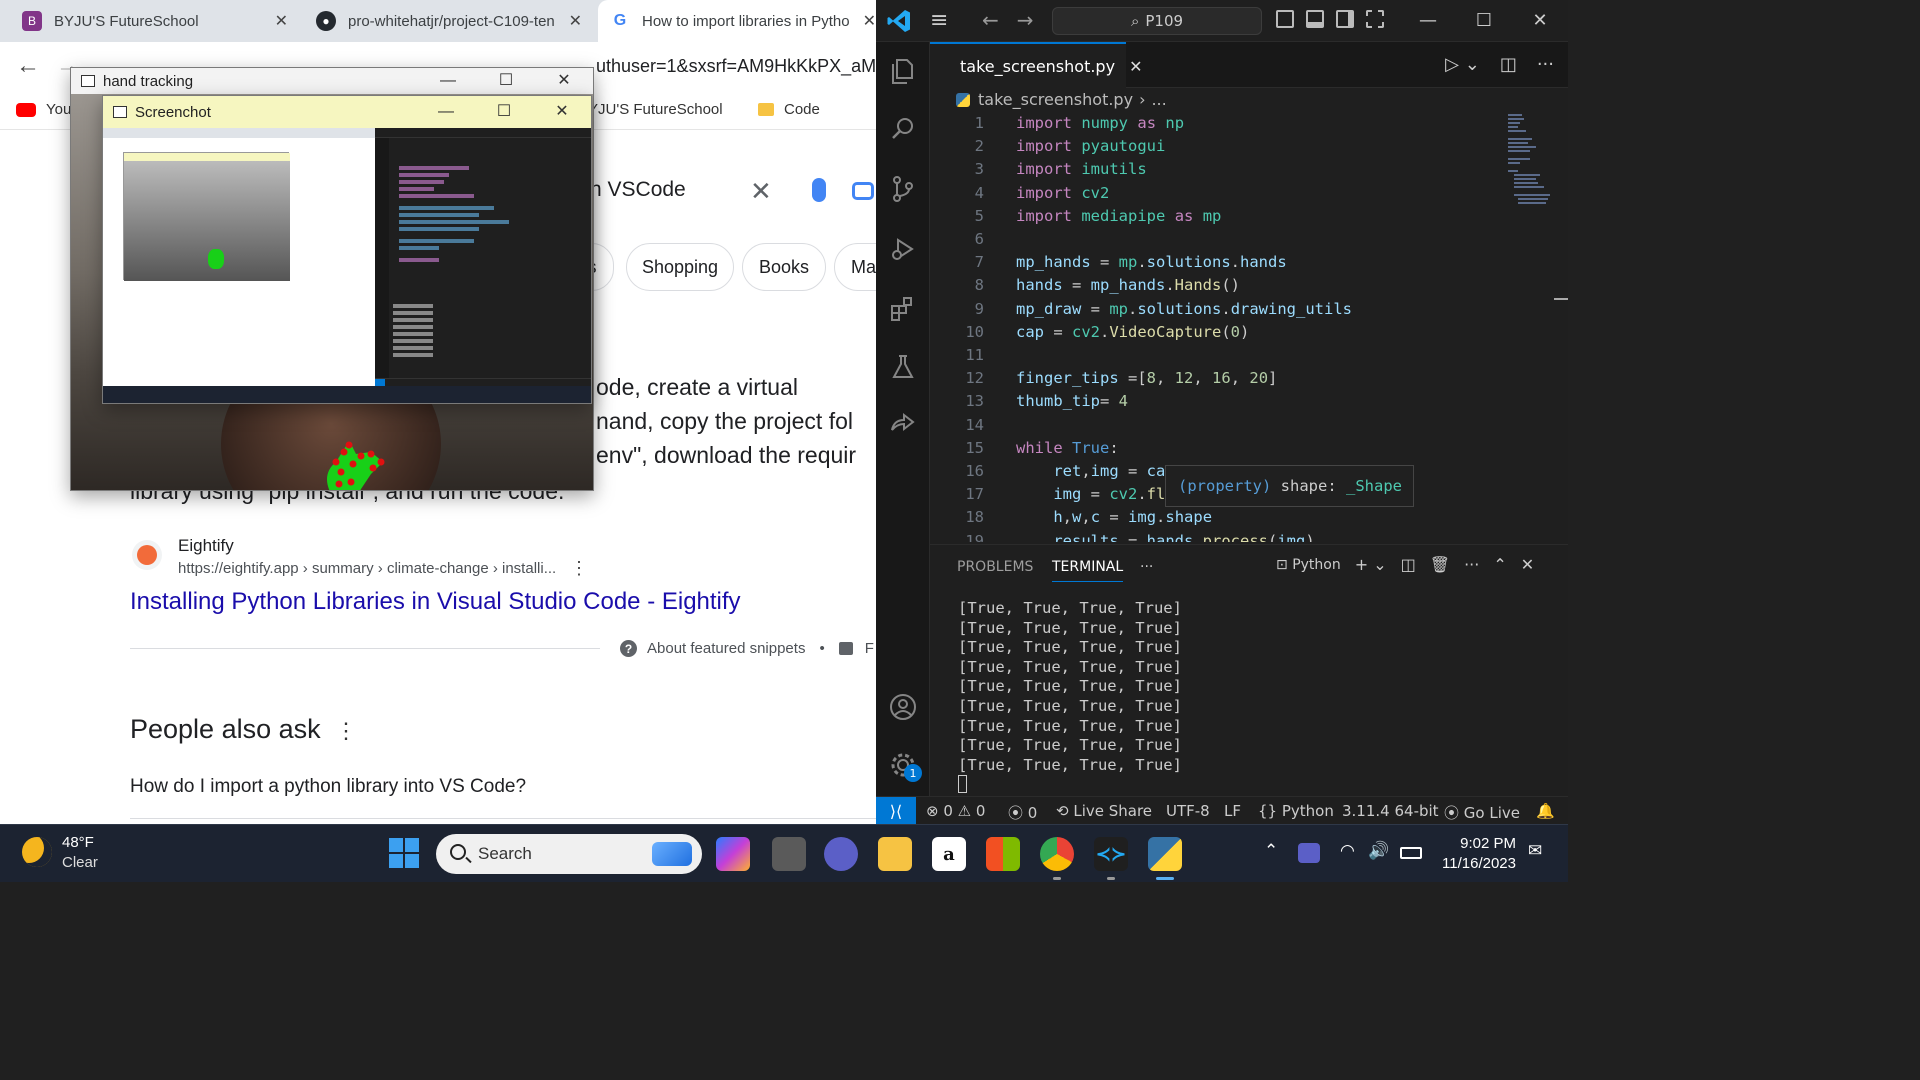 This screenshot has height=1080, width=1920. I want to click on teams-icon, so click(1309, 853).